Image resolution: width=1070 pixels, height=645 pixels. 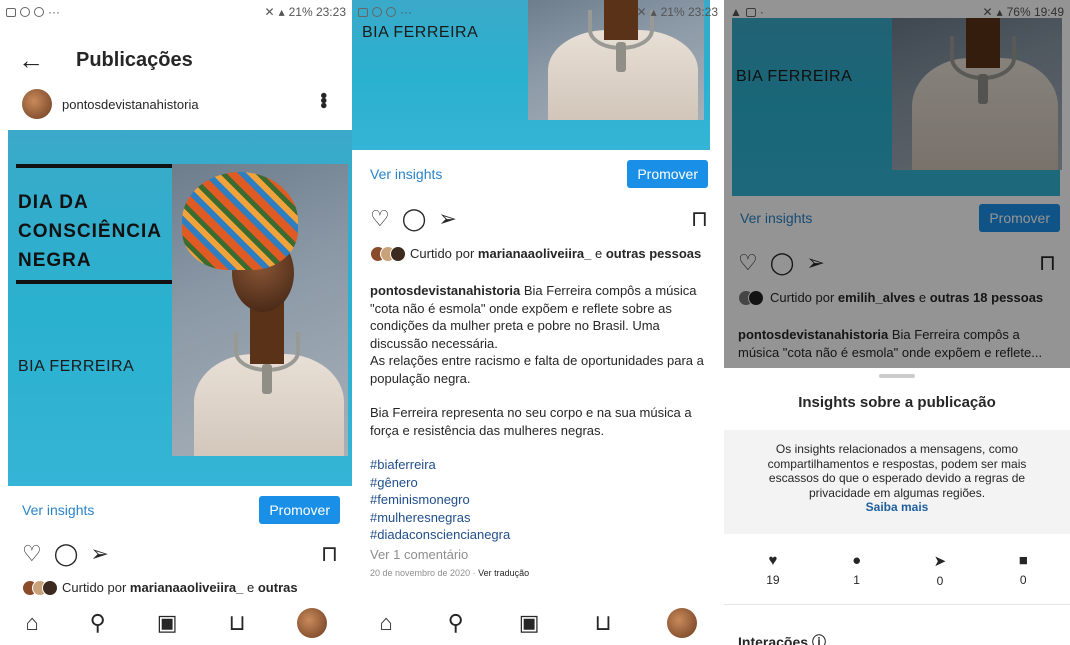 I want to click on post-date: 20 de novembro de 2020 ·, so click(x=424, y=573).